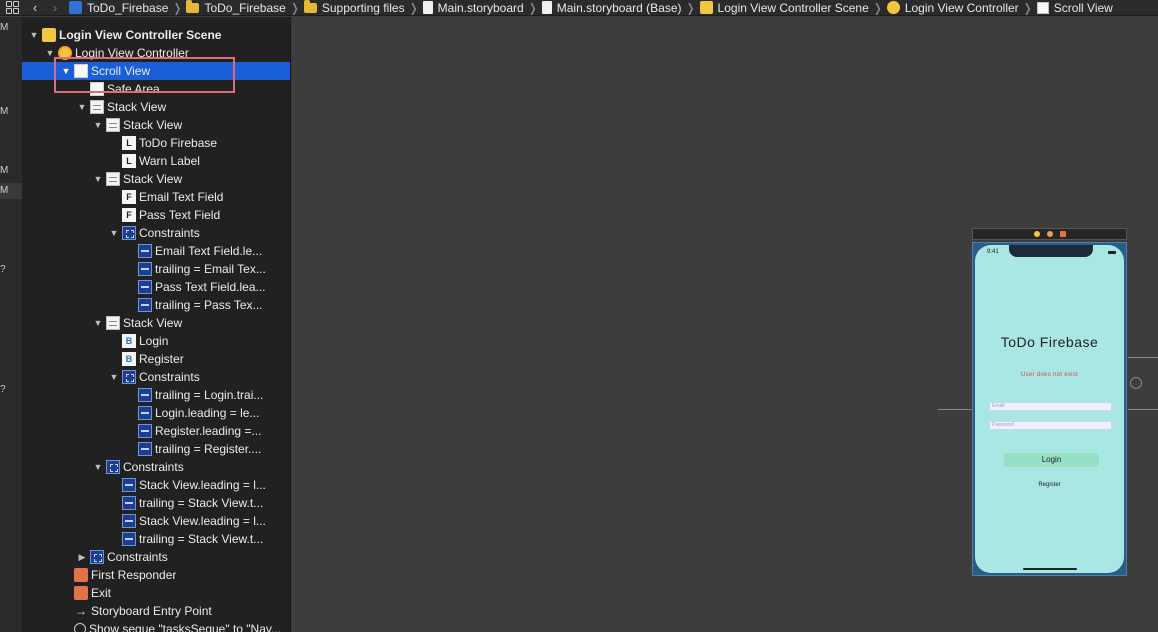 This screenshot has height=632, width=1158. Describe the element at coordinates (35, 7) in the screenshot. I see `back-chevron-icon: ‹` at that location.